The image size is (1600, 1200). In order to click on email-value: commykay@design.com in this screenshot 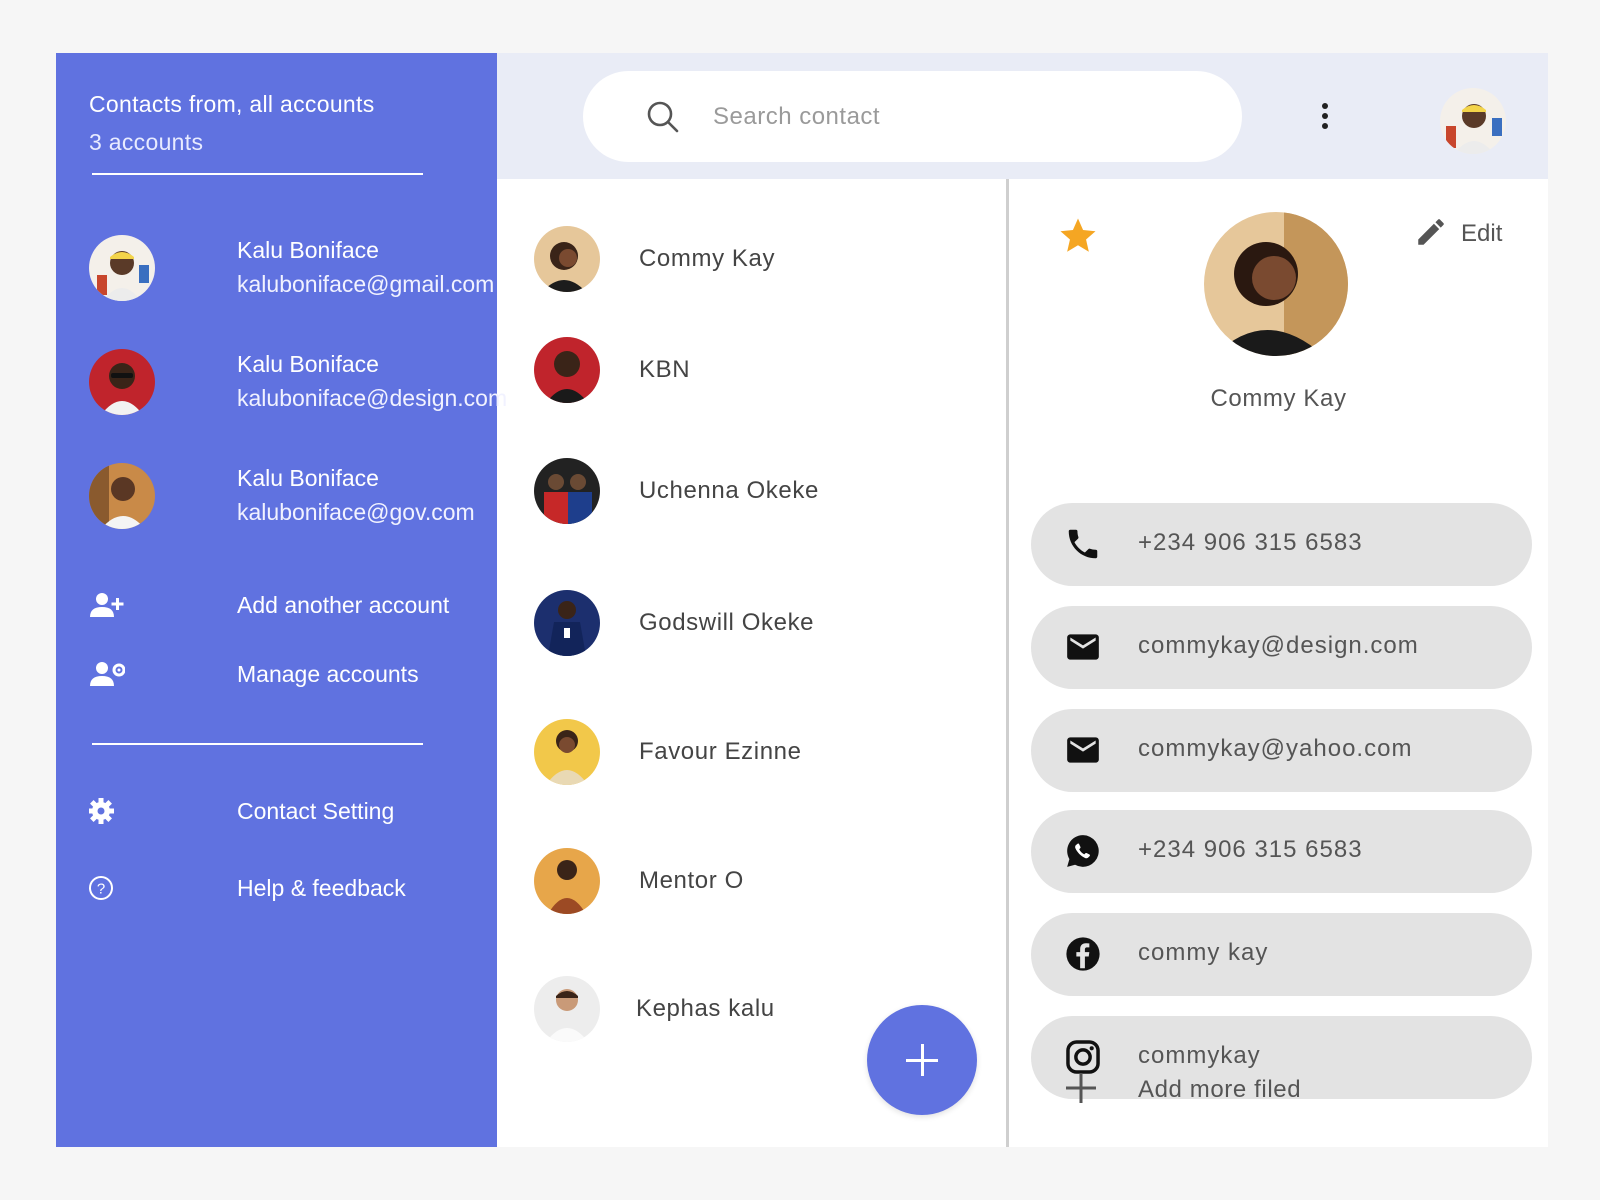, I will do `click(1278, 645)`.